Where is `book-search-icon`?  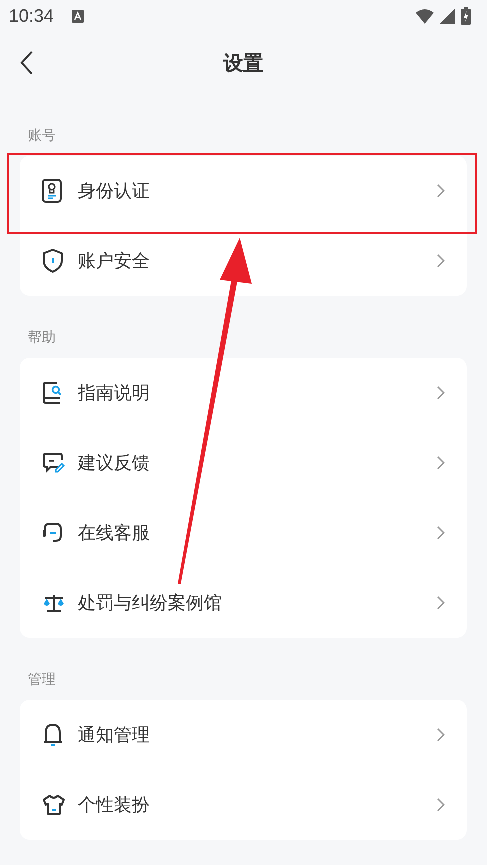 book-search-icon is located at coordinates (53, 393).